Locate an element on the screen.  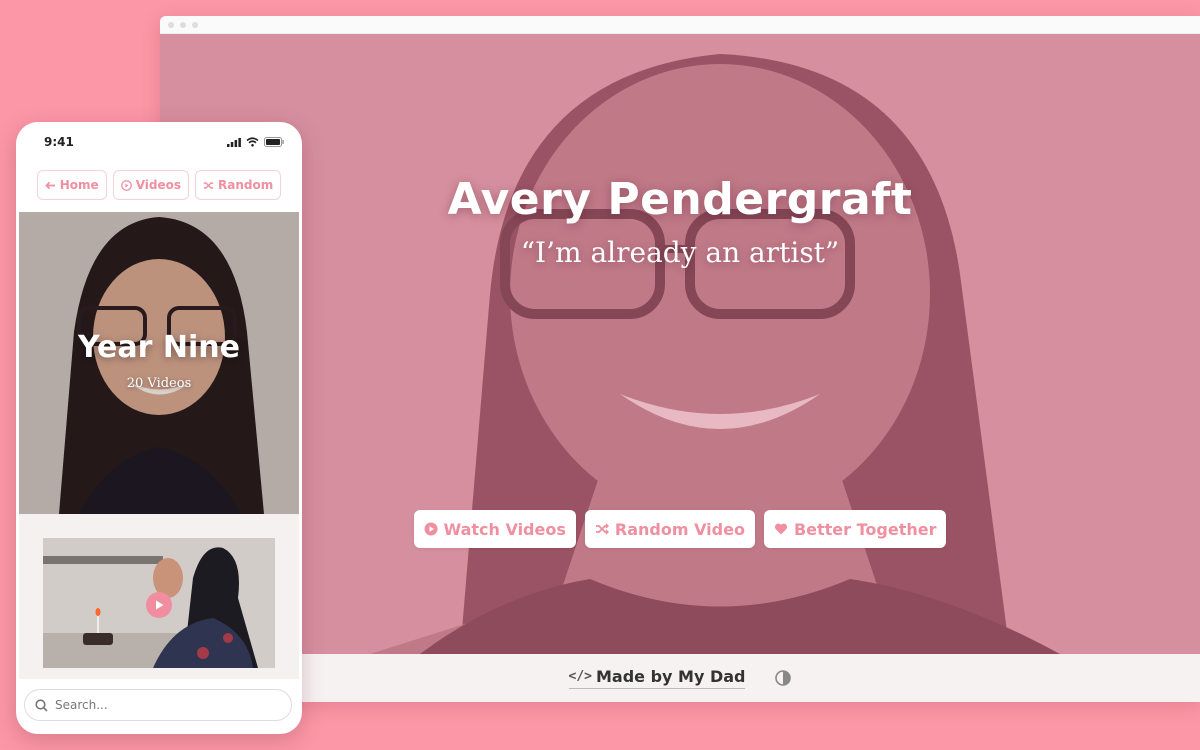
random-video-label: Random Video is located at coordinates (679, 529).